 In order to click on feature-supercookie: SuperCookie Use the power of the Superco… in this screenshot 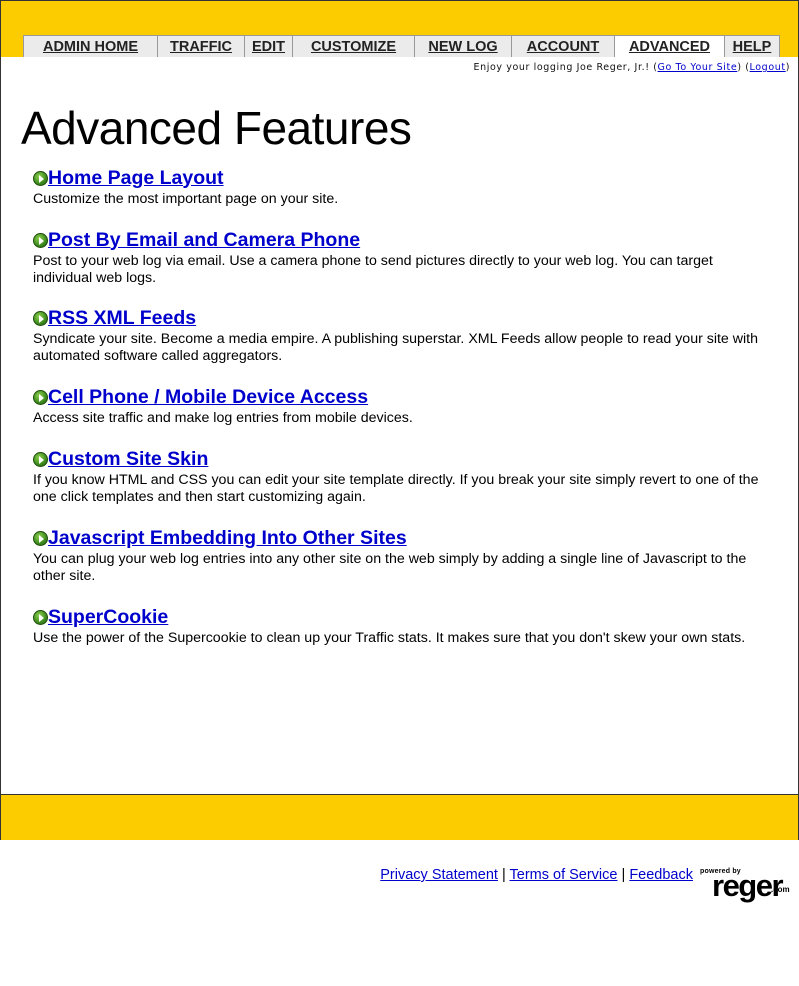, I will do `click(407, 626)`.